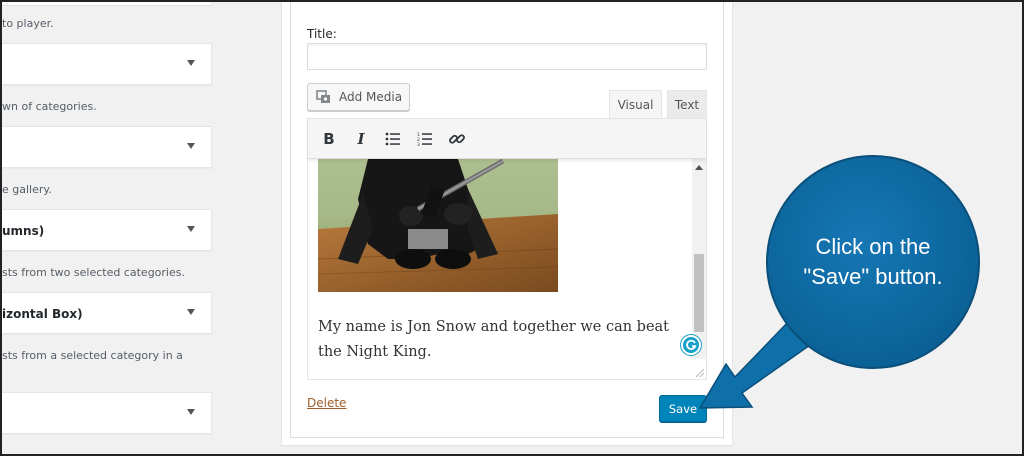 The width and height of the screenshot is (1024, 456). What do you see at coordinates (873, 276) in the screenshot?
I see `callout-line: "Save" button.` at bounding box center [873, 276].